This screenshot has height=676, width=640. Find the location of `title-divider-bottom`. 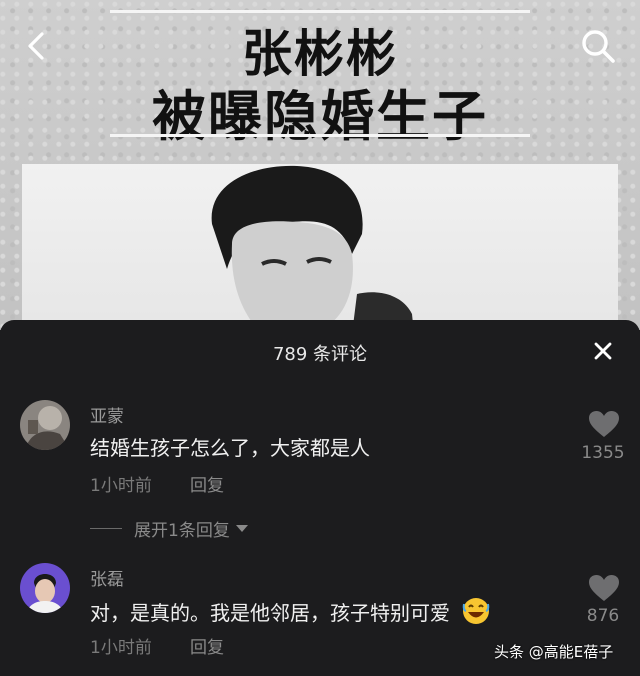

title-divider-bottom is located at coordinates (320, 135).